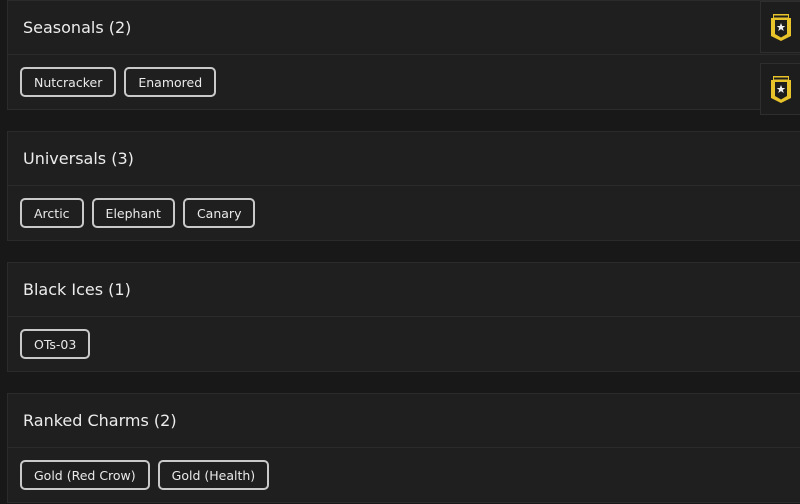  Describe the element at coordinates (213, 475) in the screenshot. I see `tag-gold-health: Gold (Health)` at that location.